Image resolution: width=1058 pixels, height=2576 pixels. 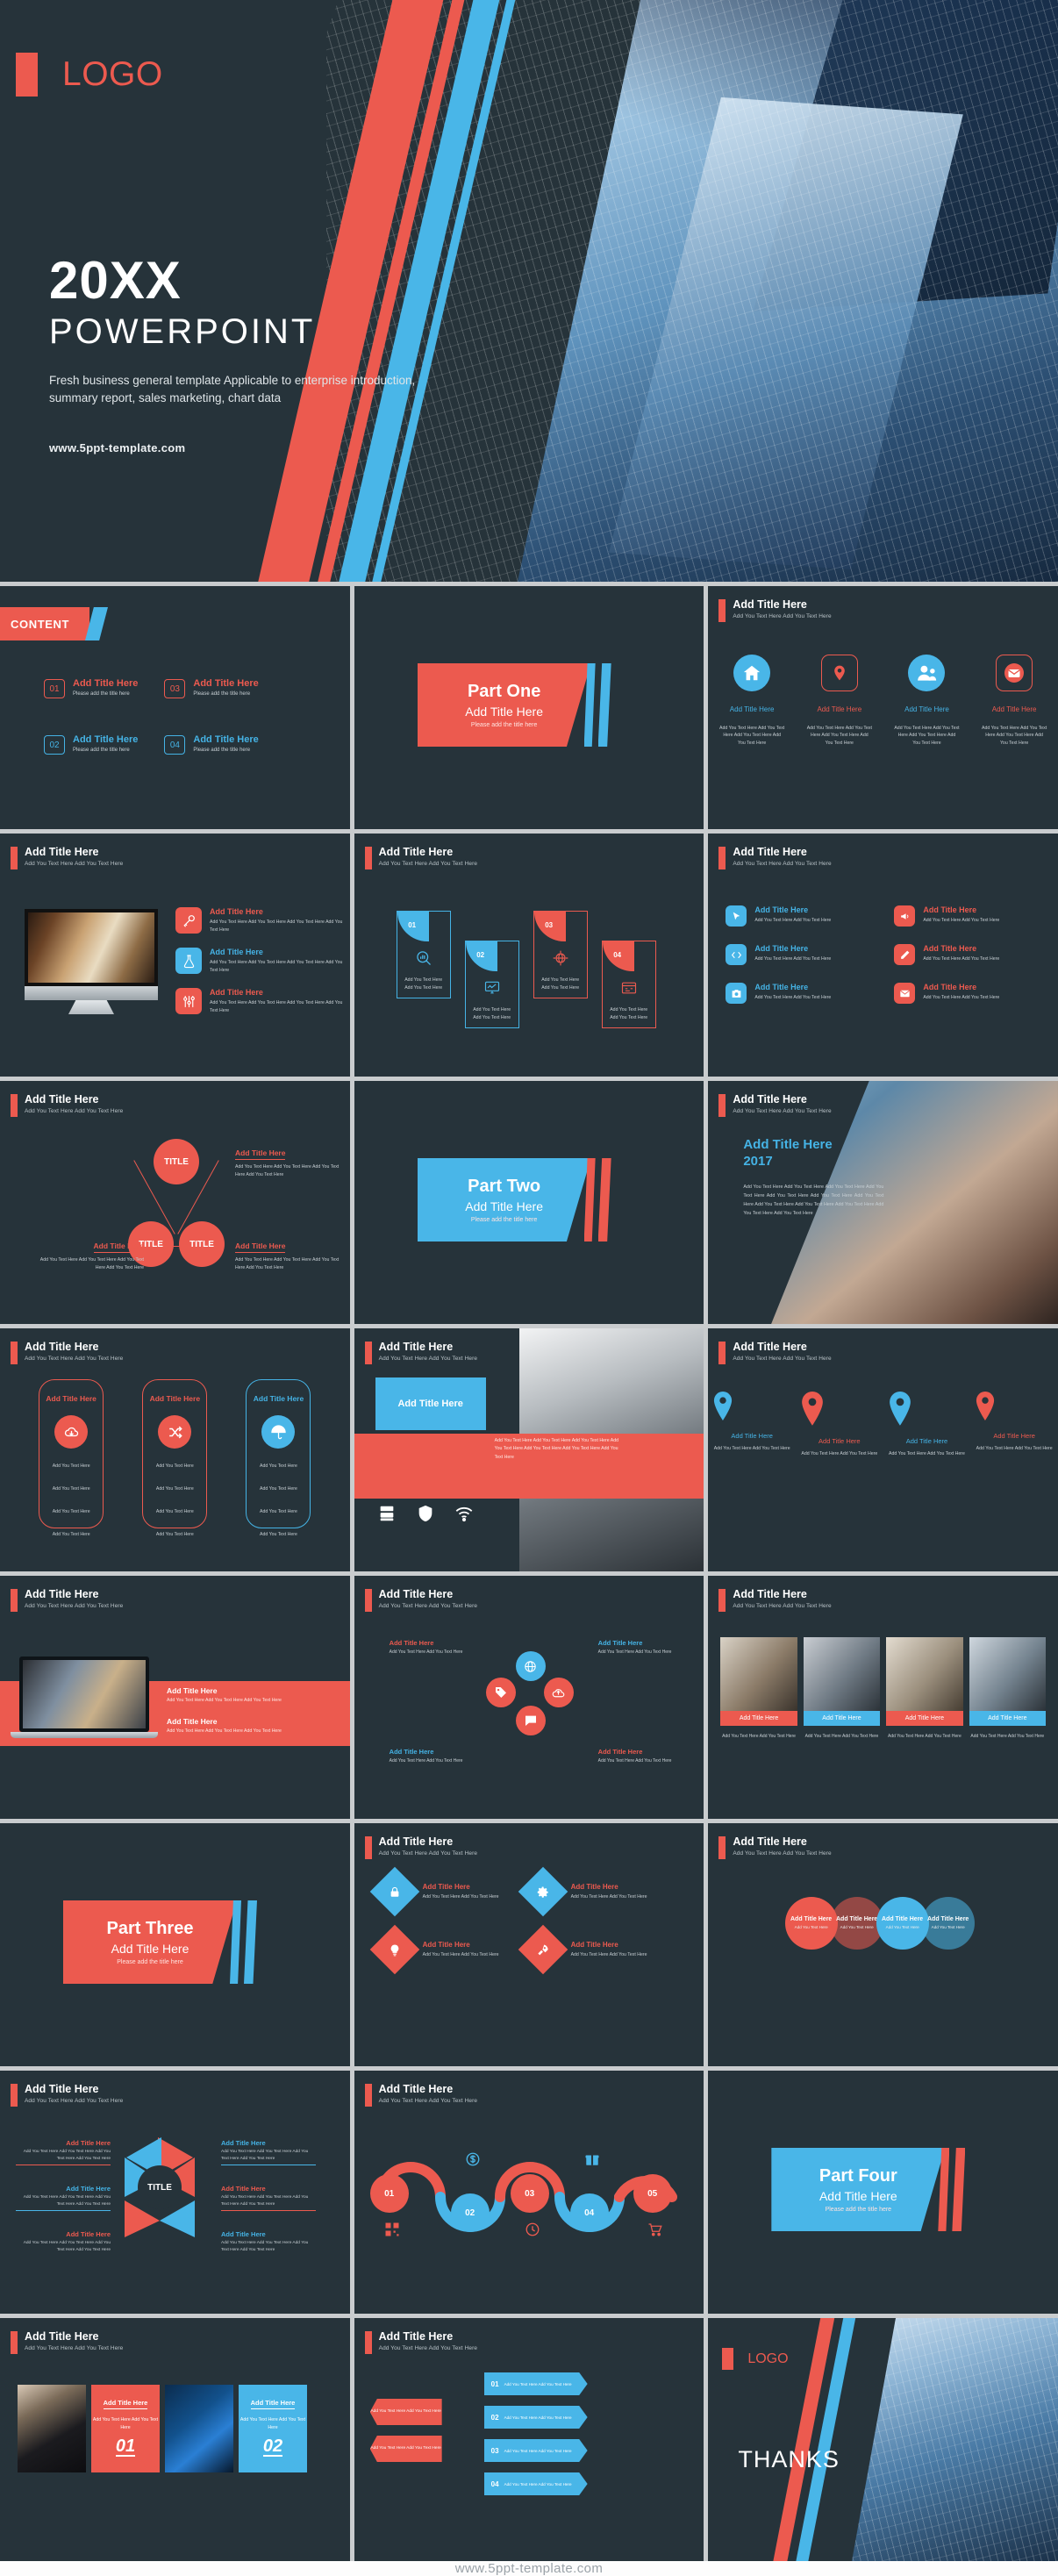 I want to click on server-icon, so click(x=387, y=1513).